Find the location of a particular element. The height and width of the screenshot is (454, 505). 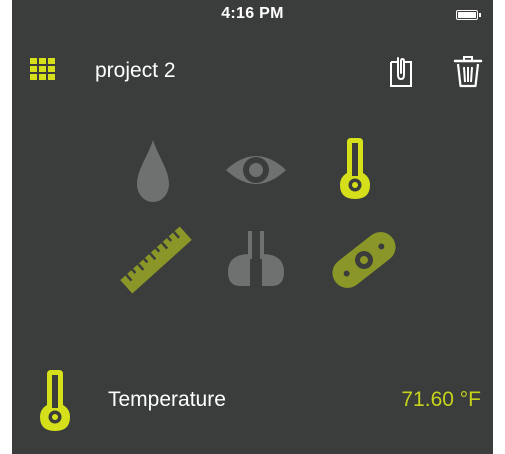

level-icon is located at coordinates (364, 260).